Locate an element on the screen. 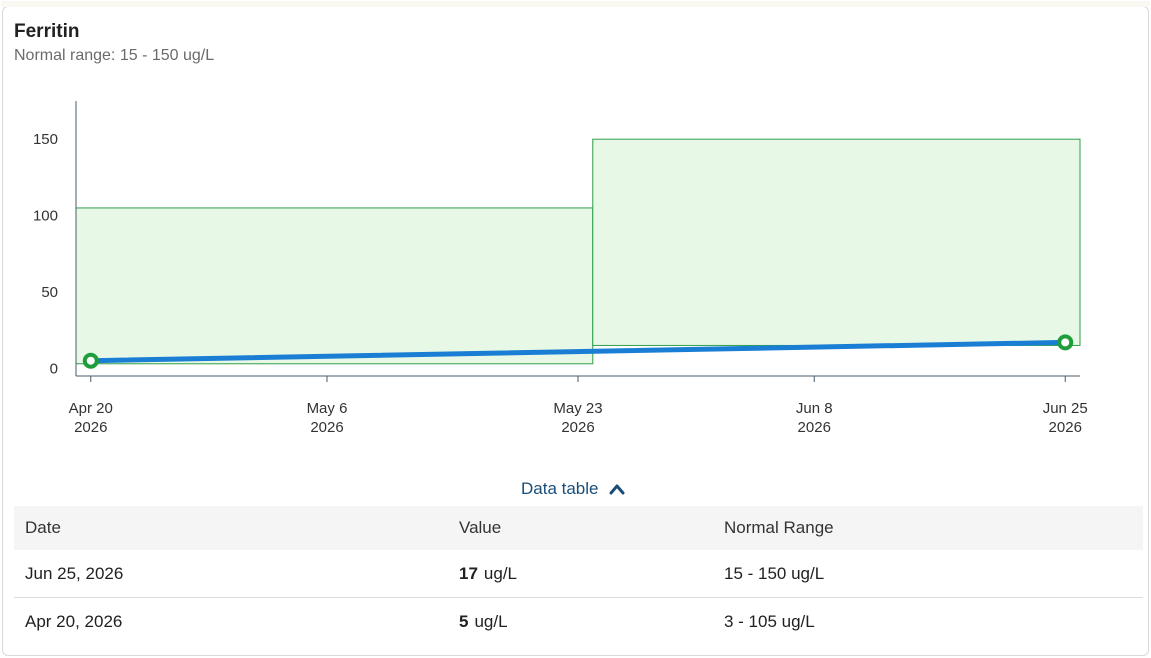 Image resolution: width=1151 pixels, height=658 pixels. value-number: 5 is located at coordinates (464, 621).